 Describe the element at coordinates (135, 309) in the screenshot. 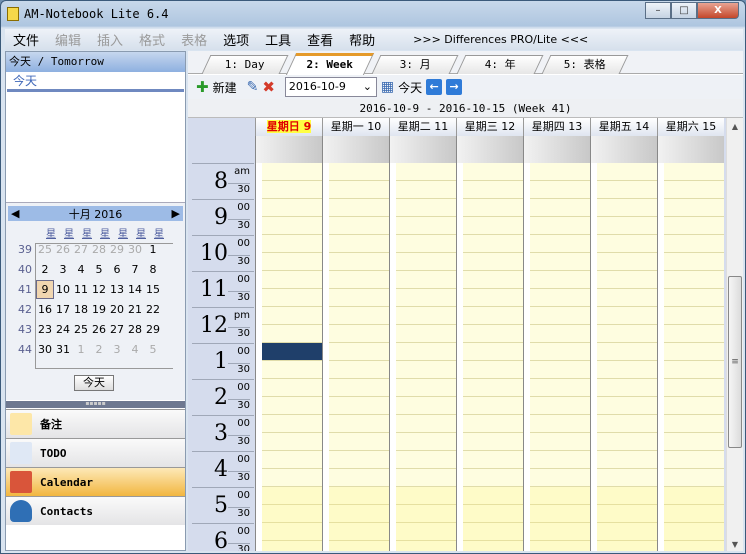

I see `calendar-day: 21` at that location.